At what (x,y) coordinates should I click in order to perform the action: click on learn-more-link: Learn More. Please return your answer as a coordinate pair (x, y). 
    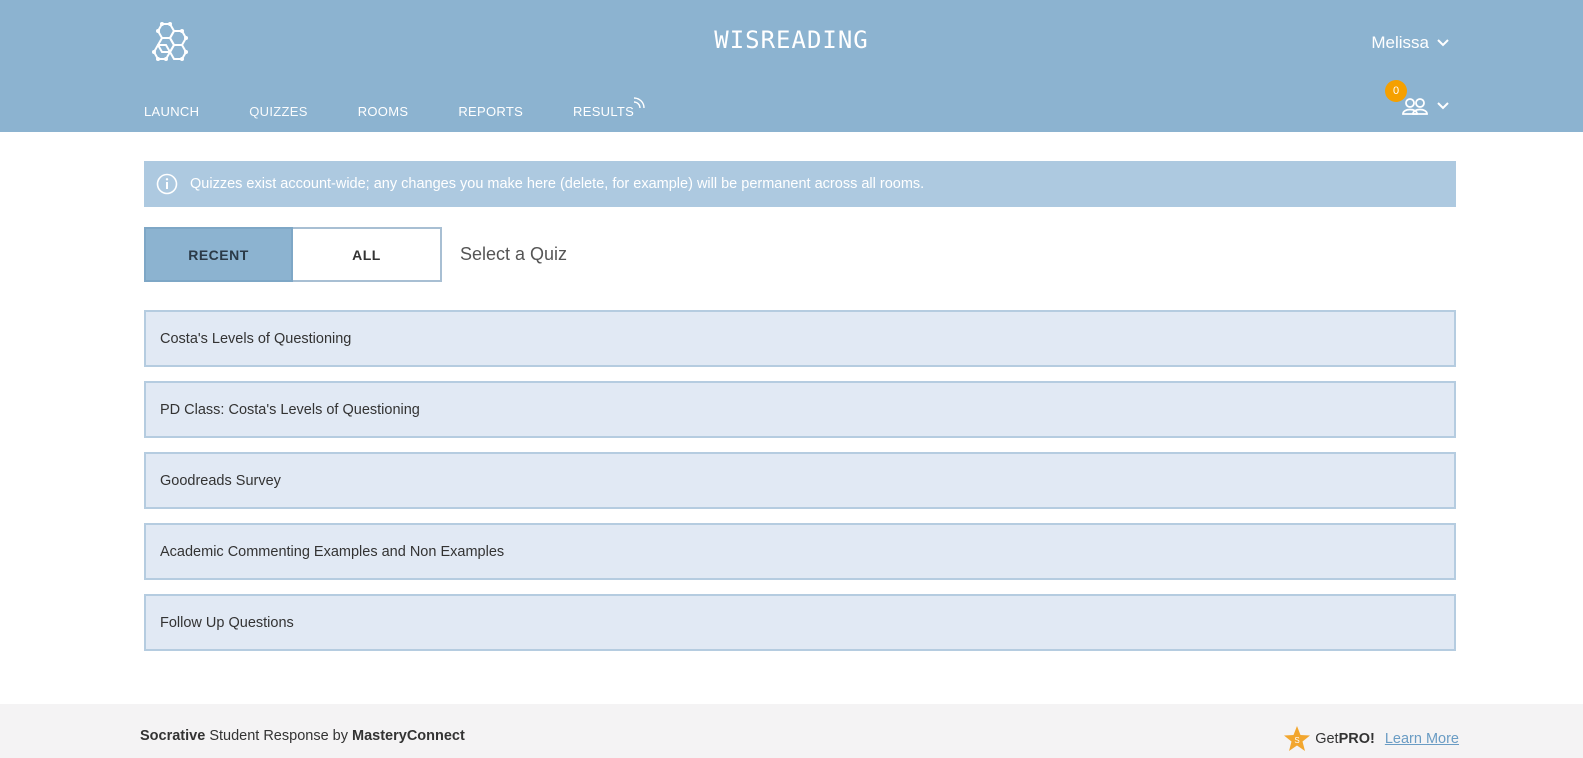
    Looking at the image, I should click on (1422, 739).